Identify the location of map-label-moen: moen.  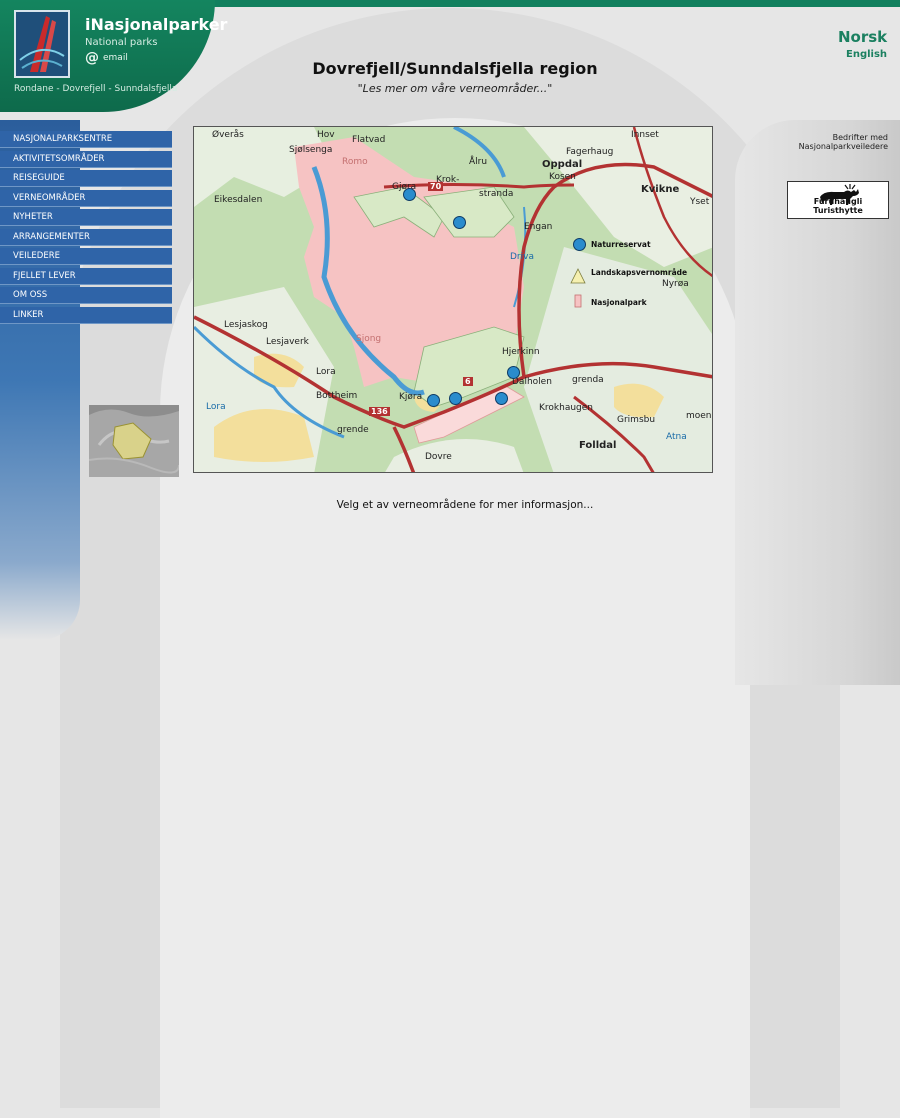
(699, 416).